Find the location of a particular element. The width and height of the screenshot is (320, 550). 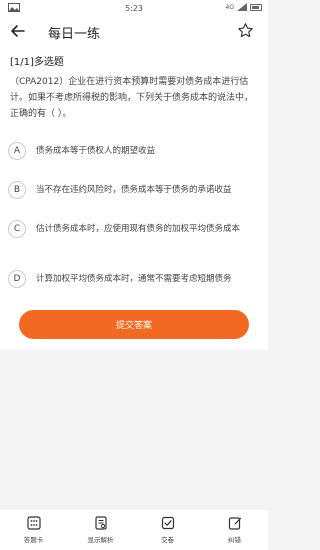

star-icon is located at coordinates (245, 30).